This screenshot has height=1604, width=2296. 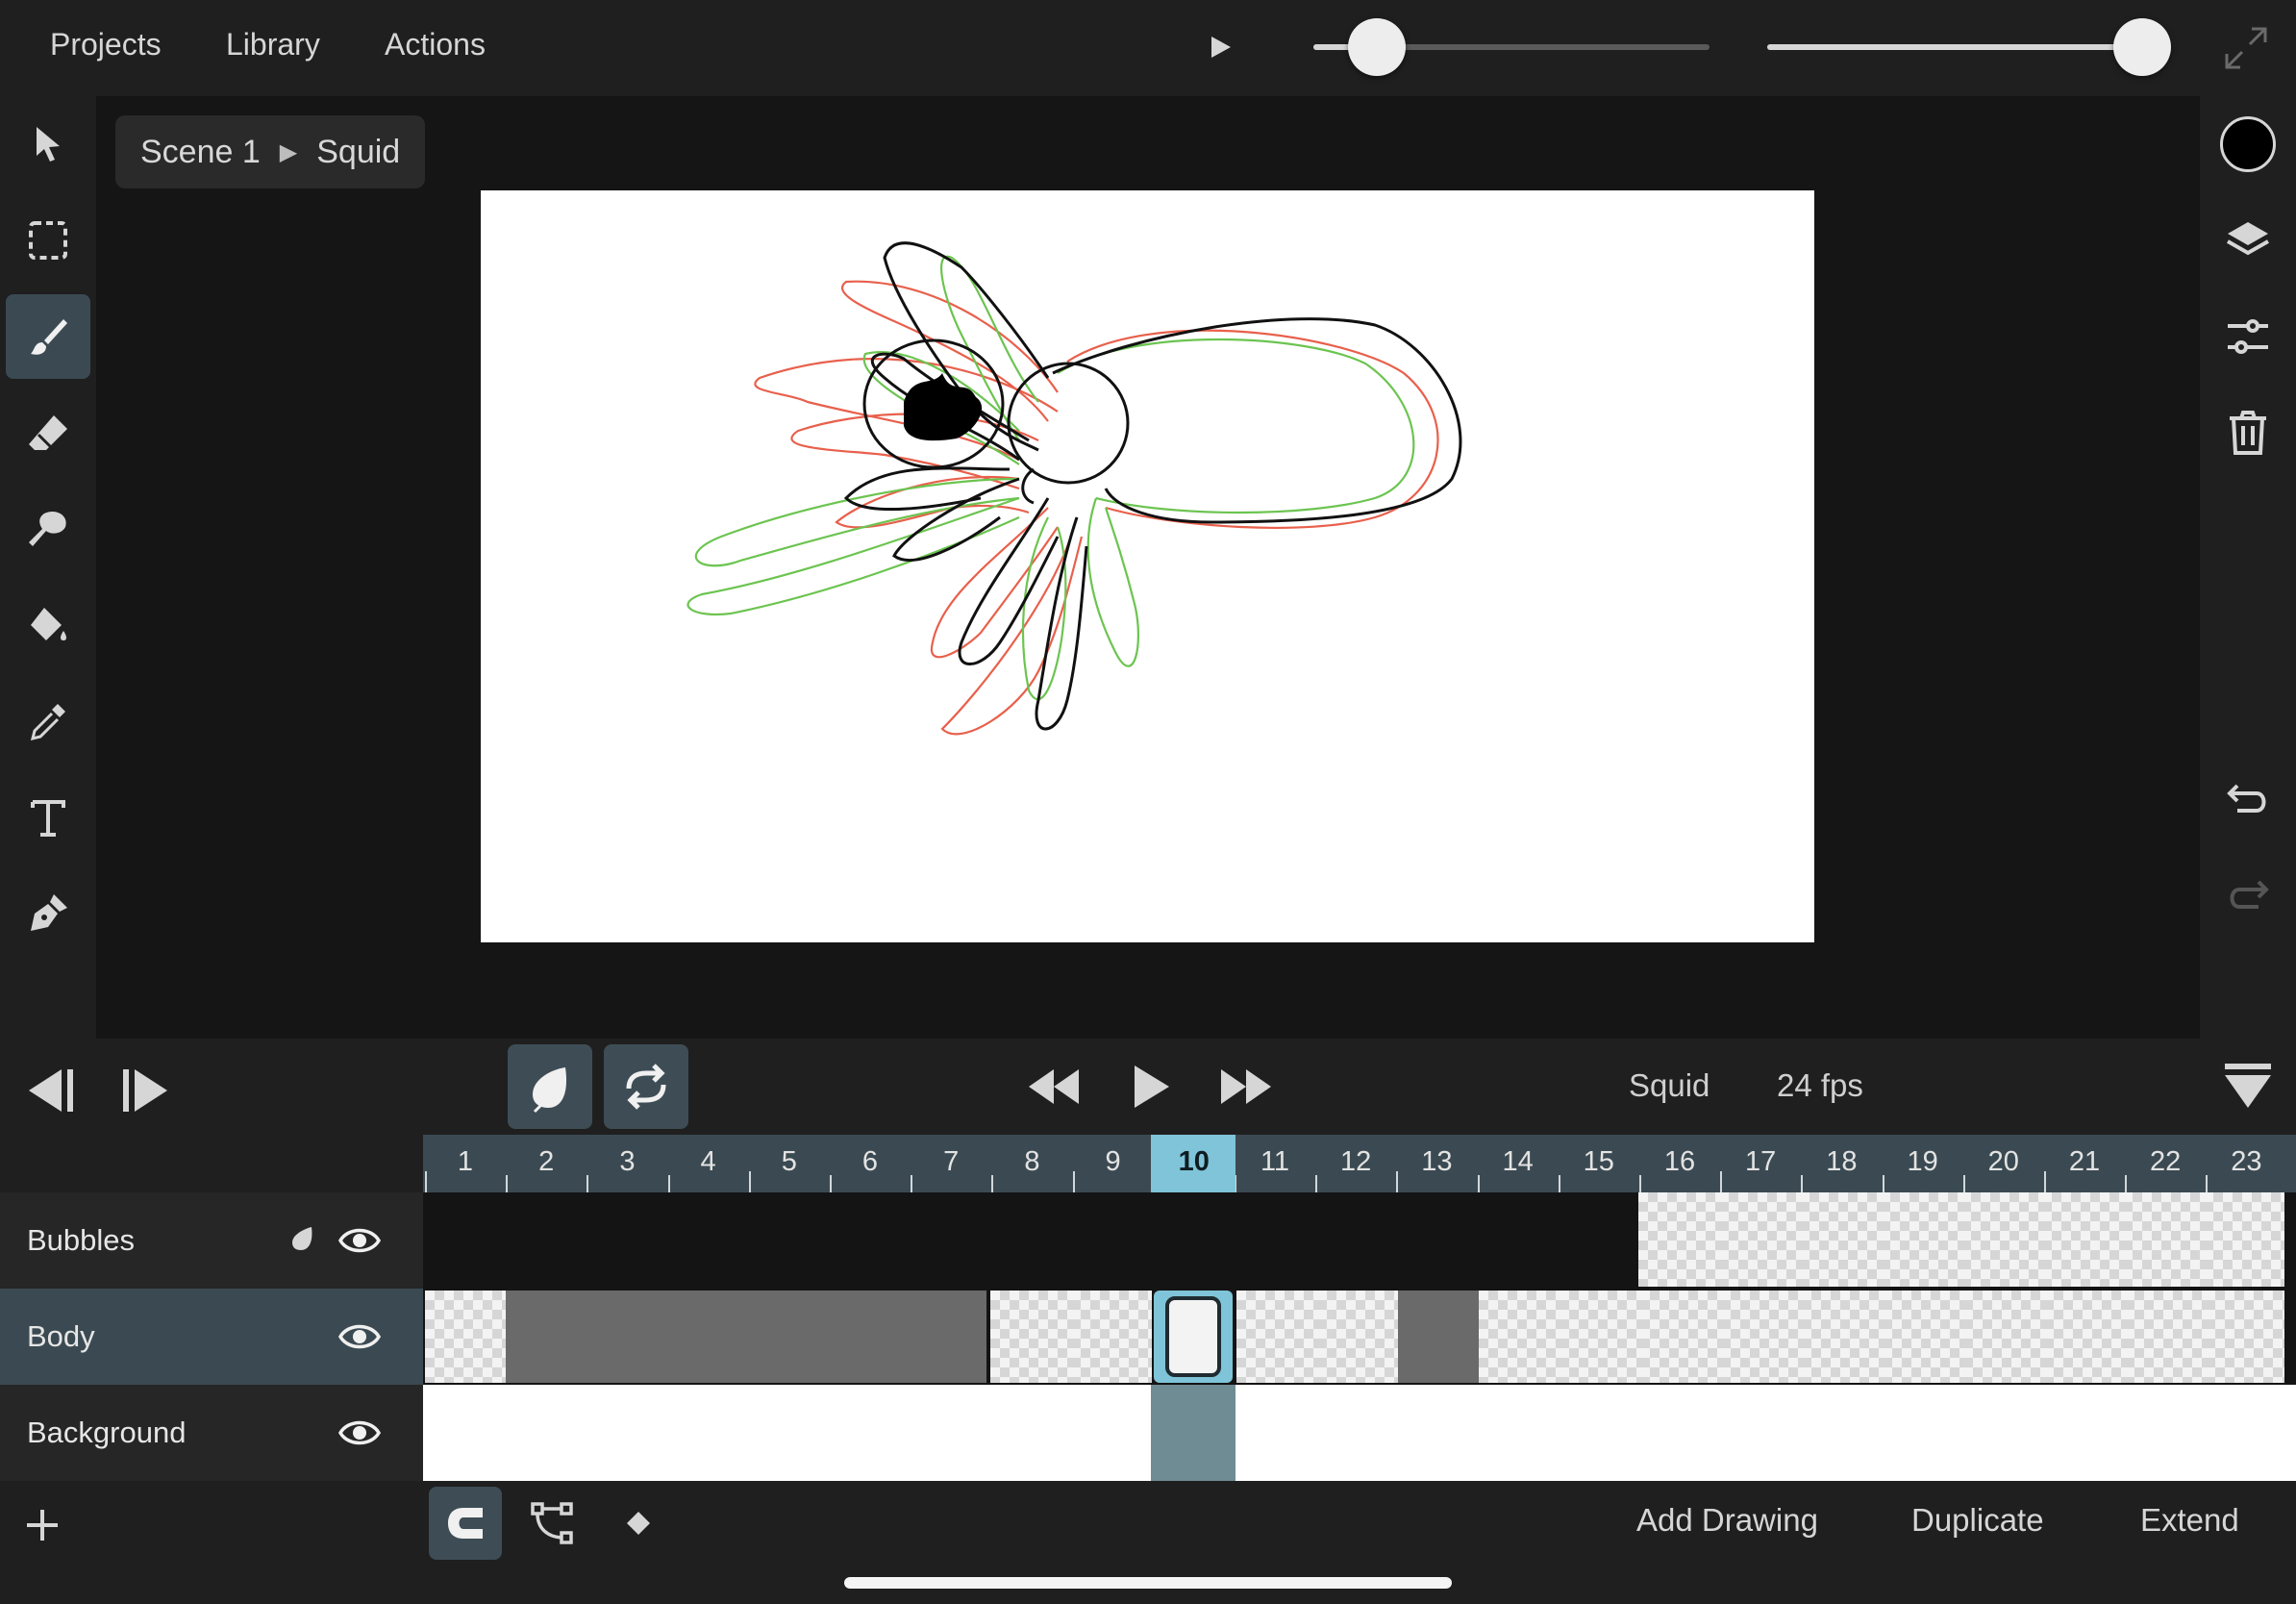 What do you see at coordinates (48, 721) in the screenshot?
I see `eyedropper-tool` at bounding box center [48, 721].